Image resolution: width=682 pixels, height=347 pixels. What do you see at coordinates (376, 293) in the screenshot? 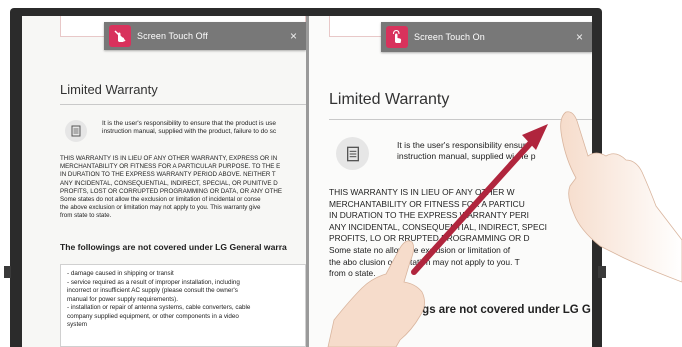
I see `lower-hand-icon` at bounding box center [376, 293].